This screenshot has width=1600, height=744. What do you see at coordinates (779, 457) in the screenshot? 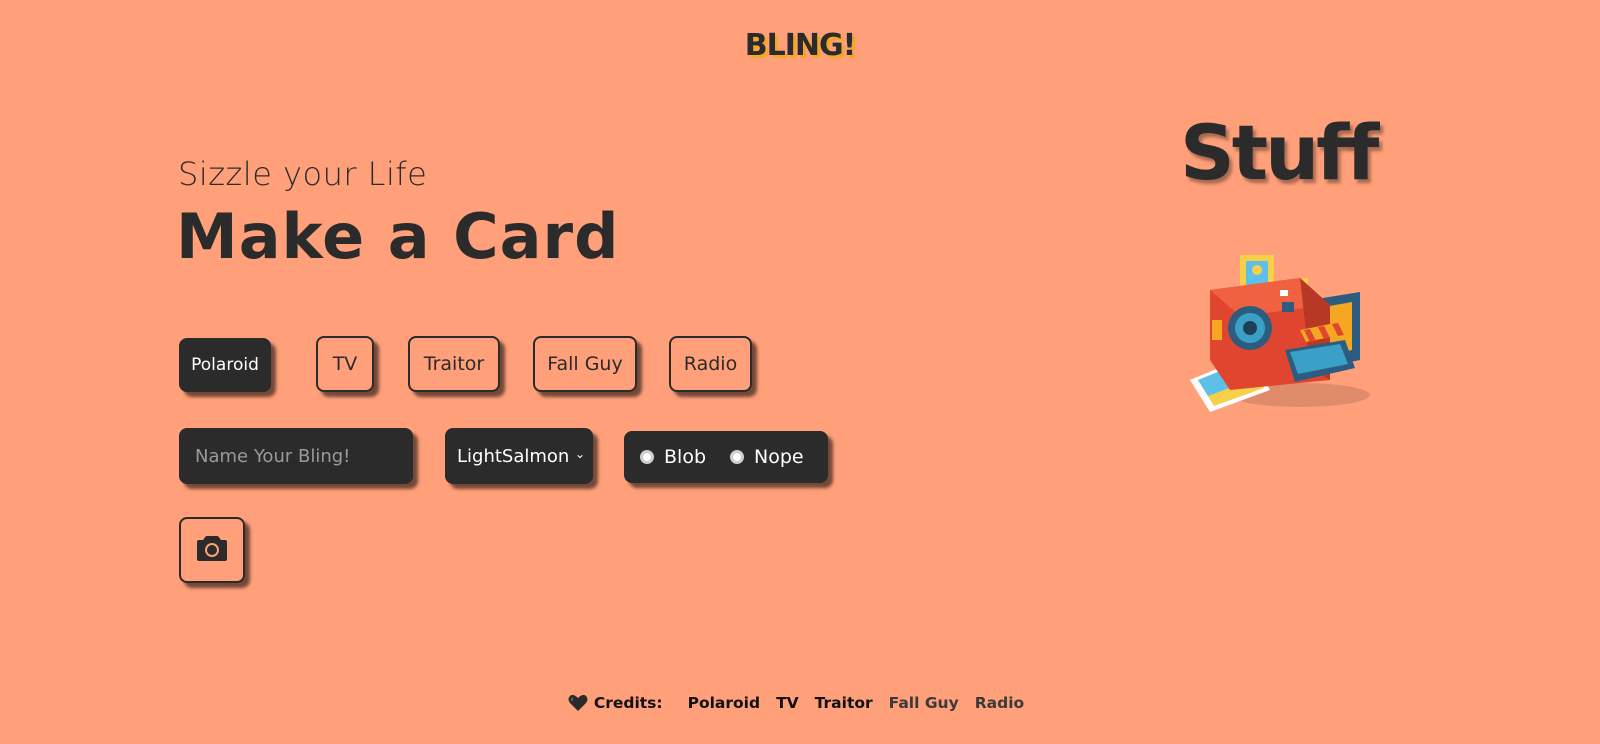
I see `radio-label: Nope` at bounding box center [779, 457].